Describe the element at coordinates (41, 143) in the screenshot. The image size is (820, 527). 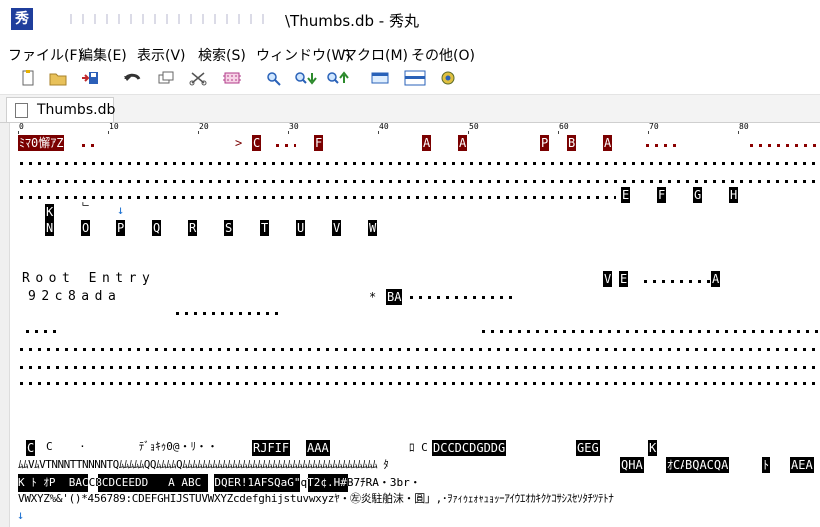
I see `binary-cell: ﾐﾏ0懈ｱZ` at that location.